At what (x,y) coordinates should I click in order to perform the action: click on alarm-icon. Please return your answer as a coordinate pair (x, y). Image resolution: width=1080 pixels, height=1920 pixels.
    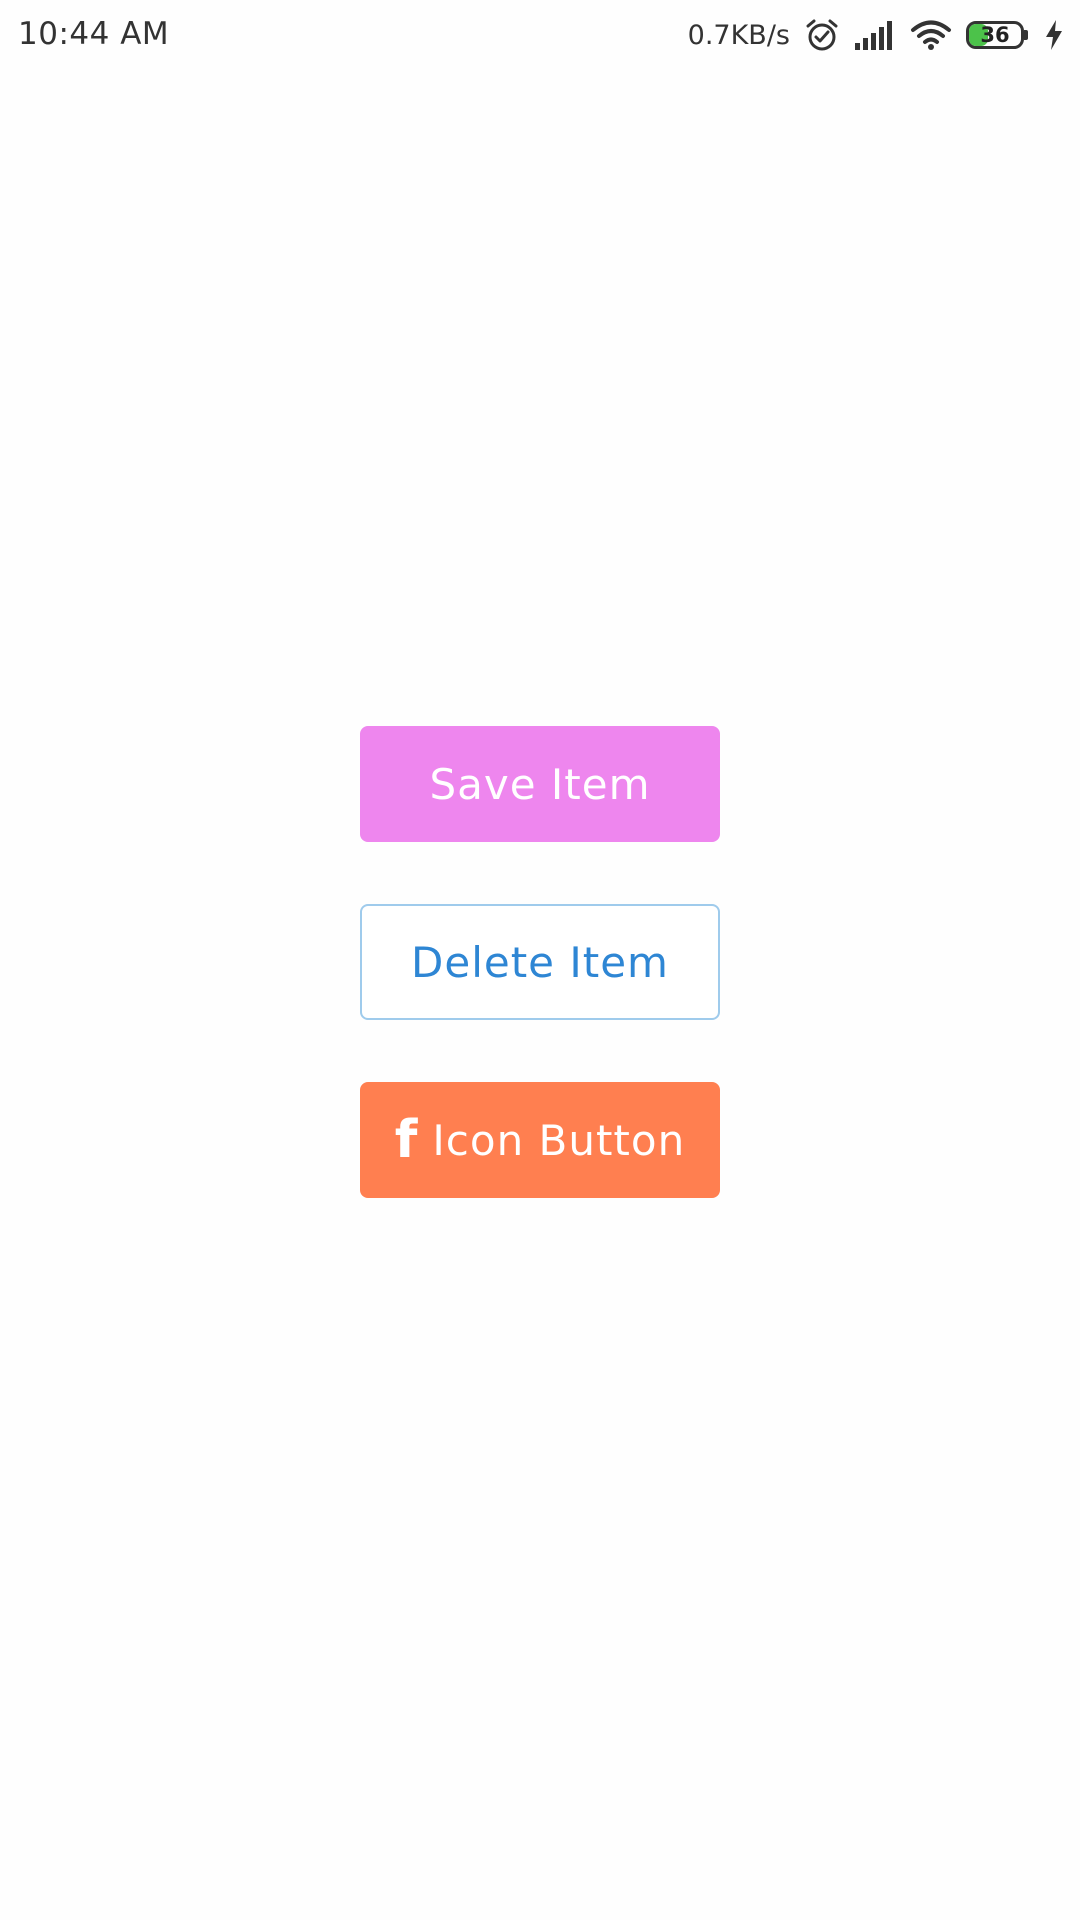
    Looking at the image, I should click on (822, 35).